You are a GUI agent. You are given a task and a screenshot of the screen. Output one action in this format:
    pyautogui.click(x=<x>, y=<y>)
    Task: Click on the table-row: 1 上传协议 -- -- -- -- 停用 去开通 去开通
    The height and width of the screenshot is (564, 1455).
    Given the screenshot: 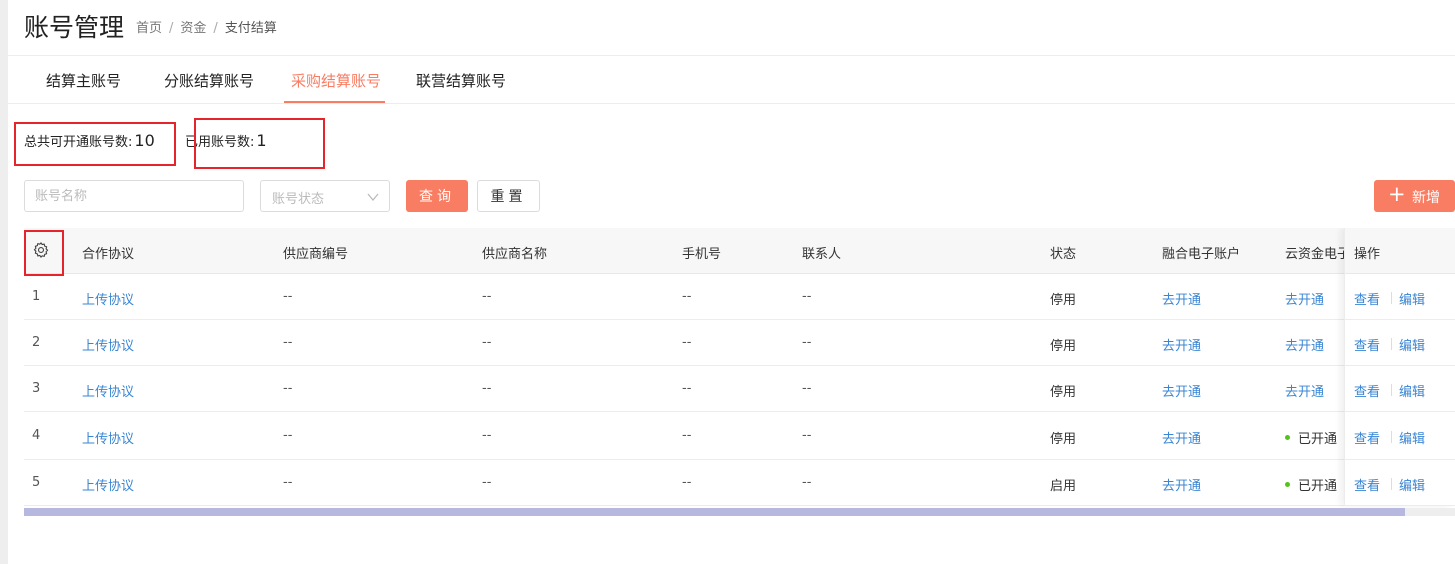 What is the action you would take?
    pyautogui.click(x=739, y=297)
    